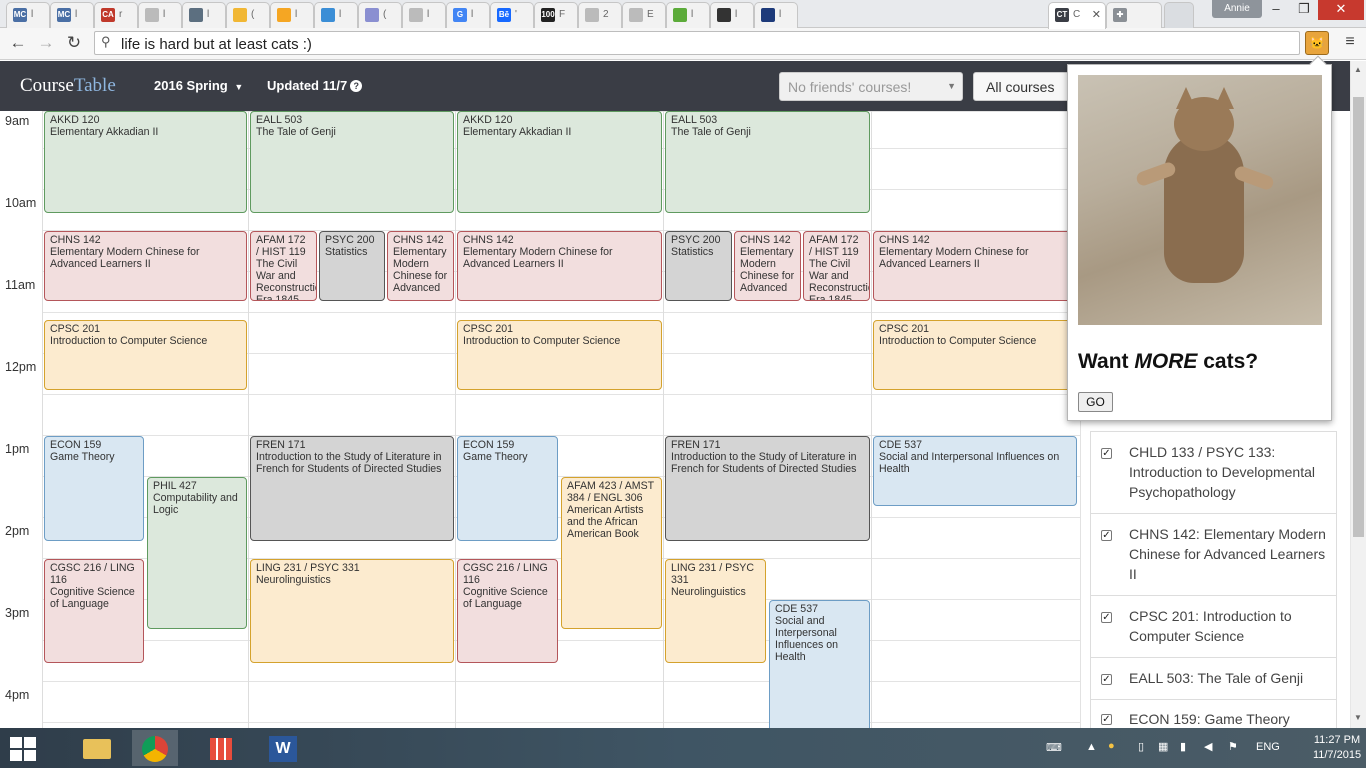  What do you see at coordinates (1183, 746) in the screenshot?
I see `network-icon: ▮` at bounding box center [1183, 746].